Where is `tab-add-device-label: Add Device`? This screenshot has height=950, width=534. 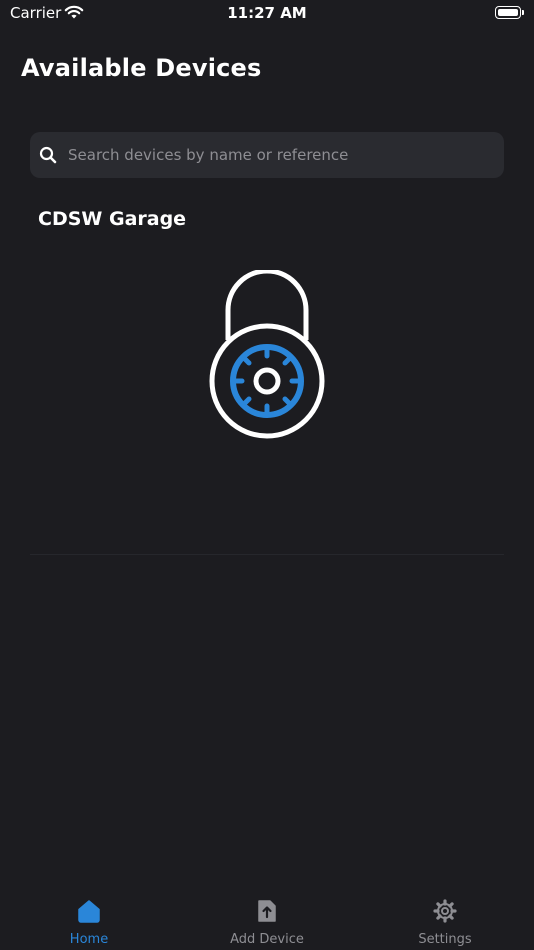 tab-add-device-label: Add Device is located at coordinates (267, 939).